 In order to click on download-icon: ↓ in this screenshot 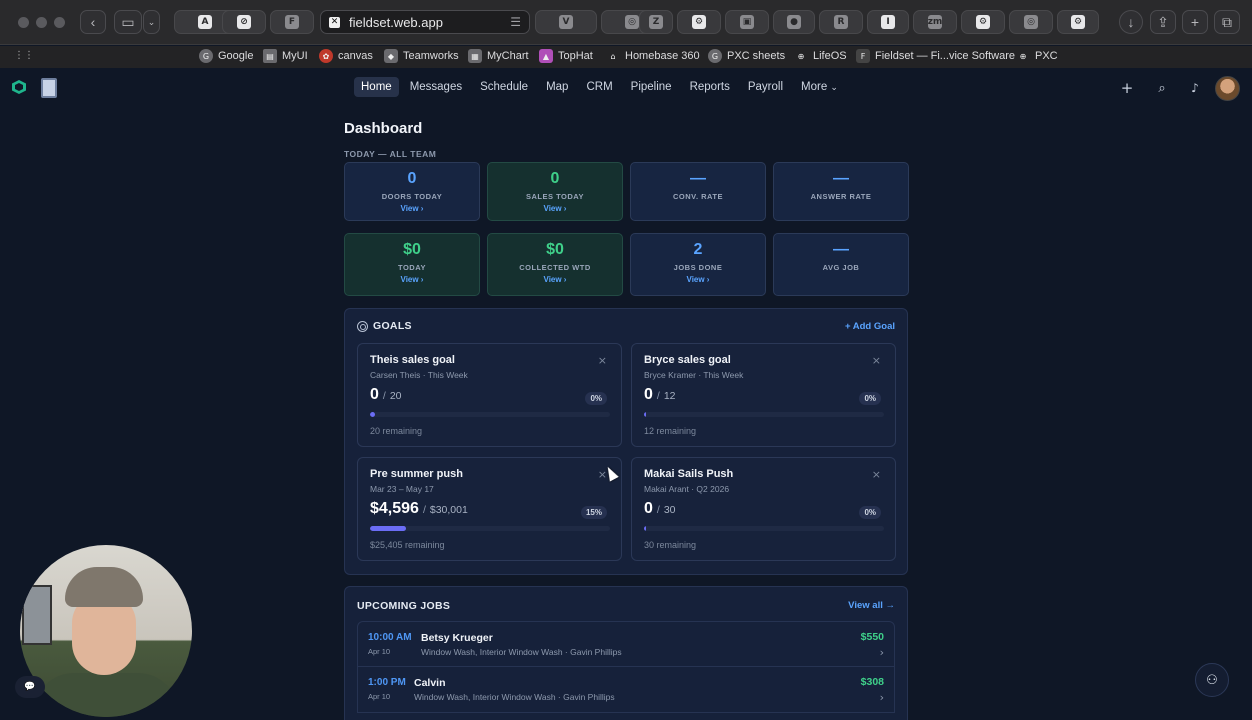, I will do `click(1131, 22)`.